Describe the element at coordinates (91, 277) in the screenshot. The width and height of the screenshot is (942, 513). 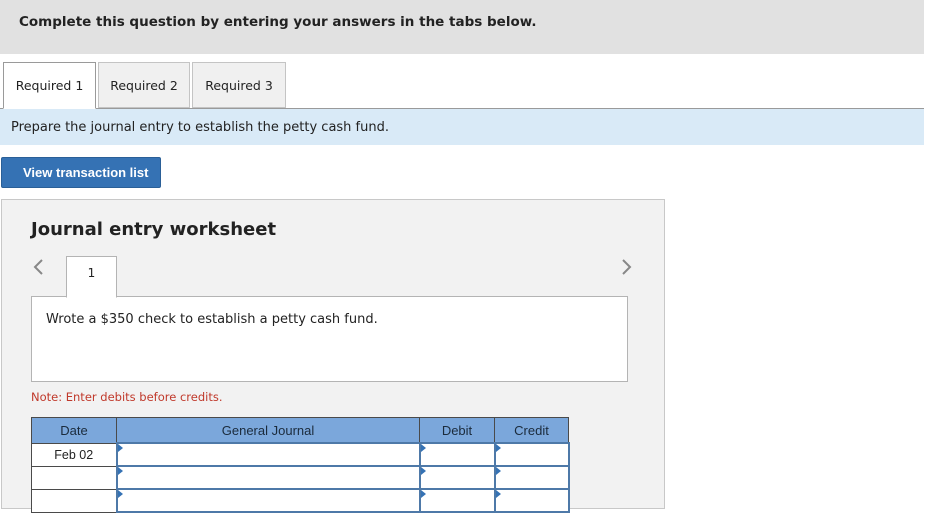
I see `entry-tab-1: 1` at that location.